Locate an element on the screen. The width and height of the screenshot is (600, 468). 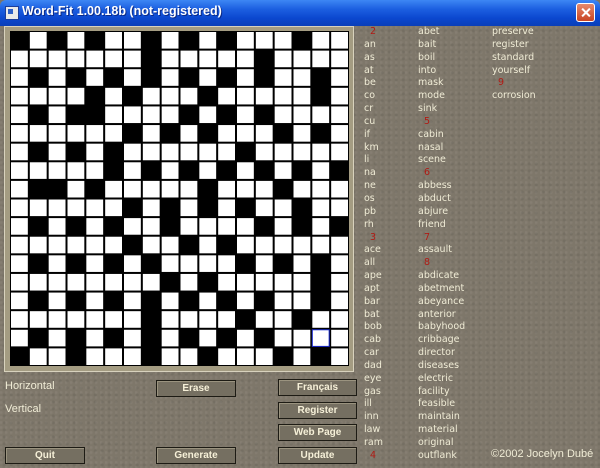
web-page-button: Web Page is located at coordinates (317, 432).